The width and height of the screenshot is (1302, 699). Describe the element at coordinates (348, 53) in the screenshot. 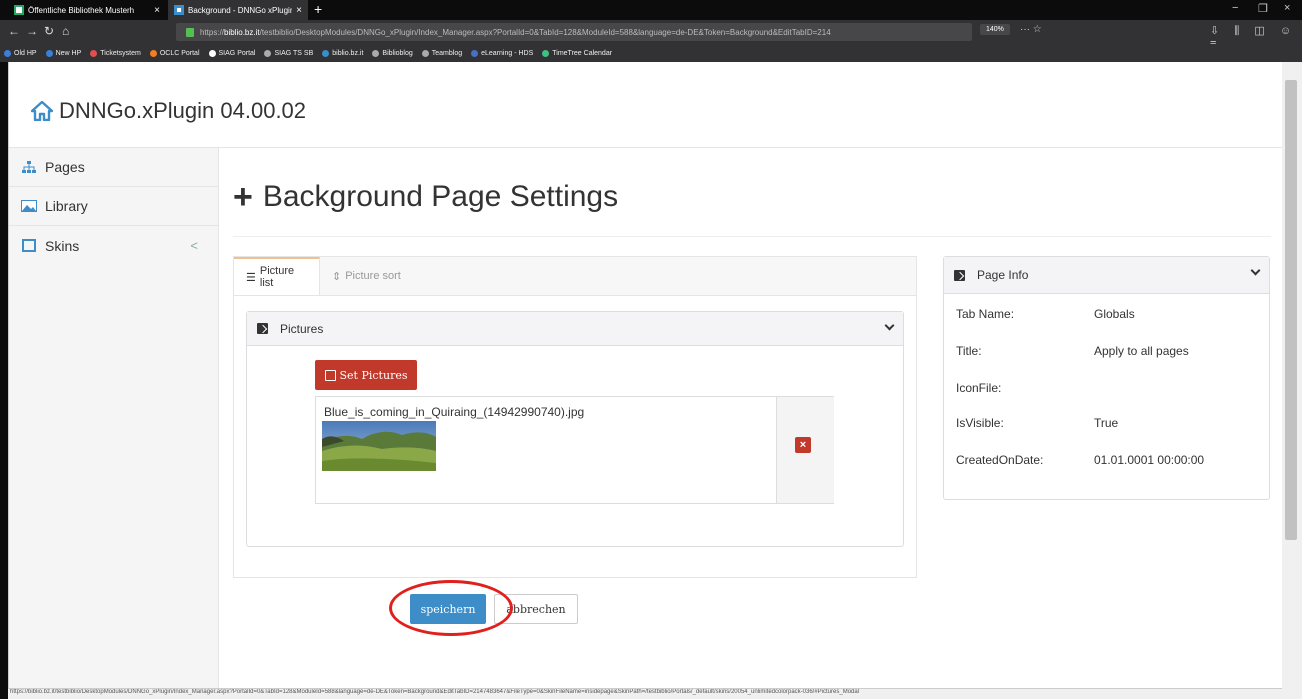

I see `bookmark-label: biblio.bz.it` at that location.